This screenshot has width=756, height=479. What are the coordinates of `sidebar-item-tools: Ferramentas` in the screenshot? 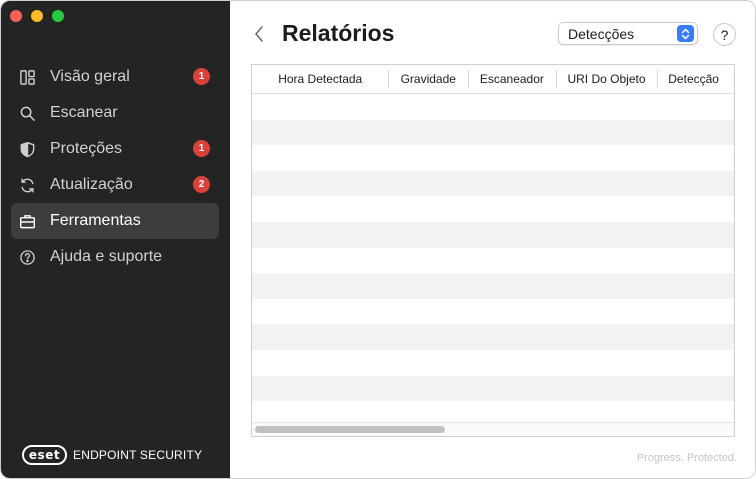 It's located at (115, 221).